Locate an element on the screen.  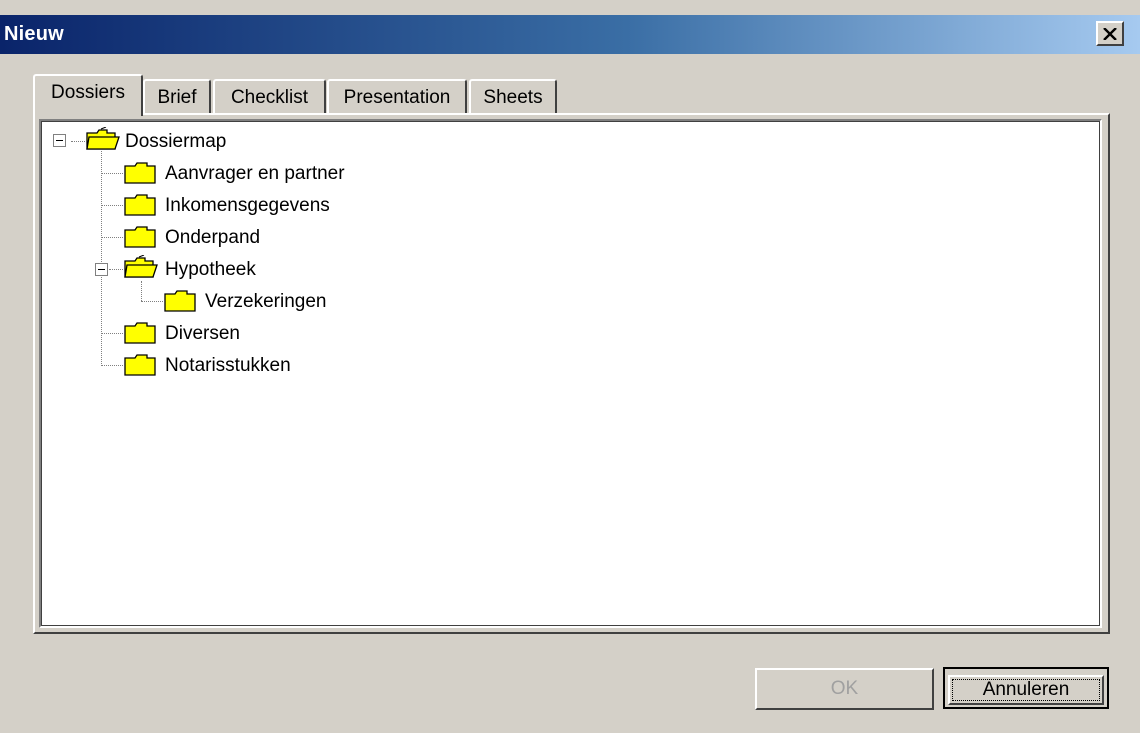
tree-item-aanvrager-en-partner: Aanvrager en partner is located at coordinates (255, 174).